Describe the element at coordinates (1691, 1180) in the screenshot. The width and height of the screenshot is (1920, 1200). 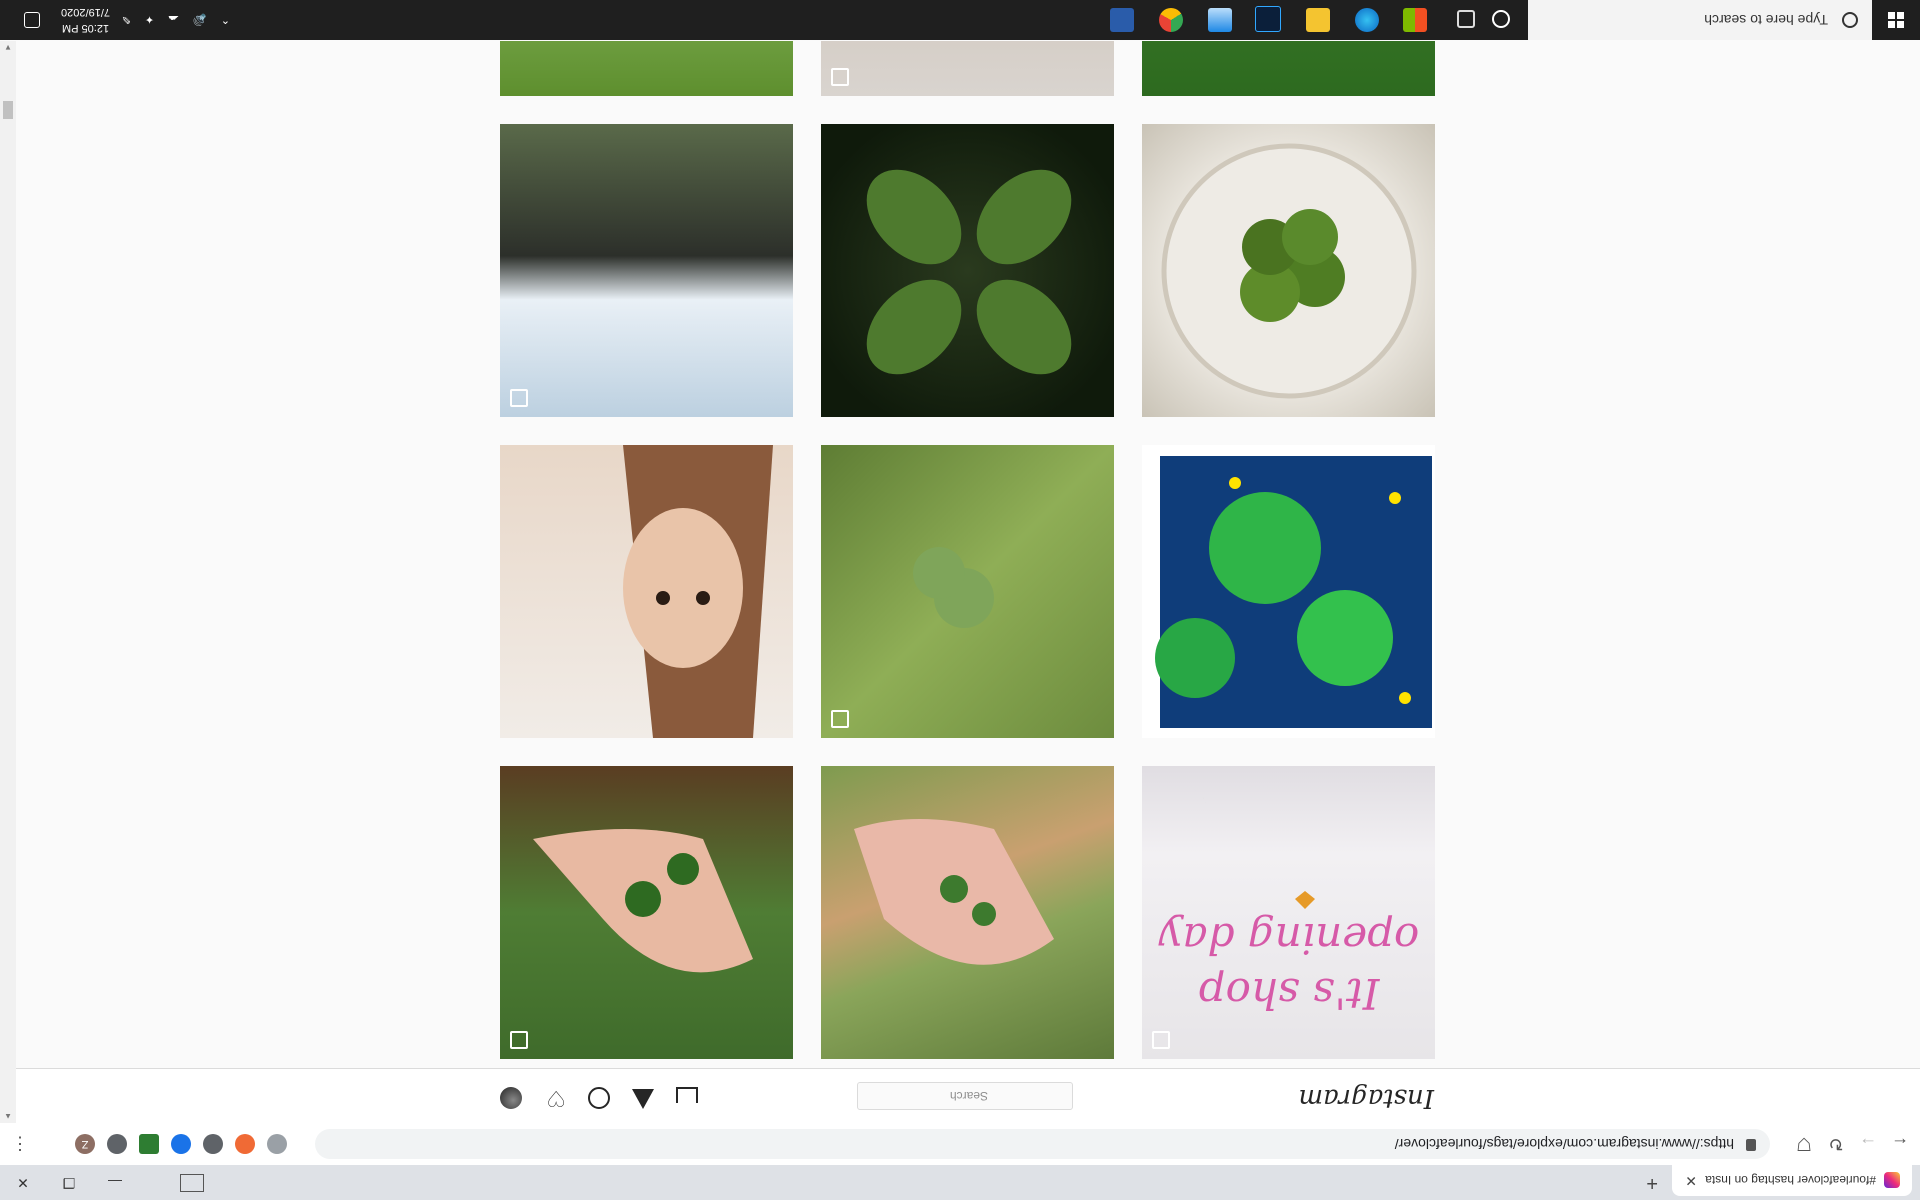
I see `tab-close-icon: ✕` at that location.